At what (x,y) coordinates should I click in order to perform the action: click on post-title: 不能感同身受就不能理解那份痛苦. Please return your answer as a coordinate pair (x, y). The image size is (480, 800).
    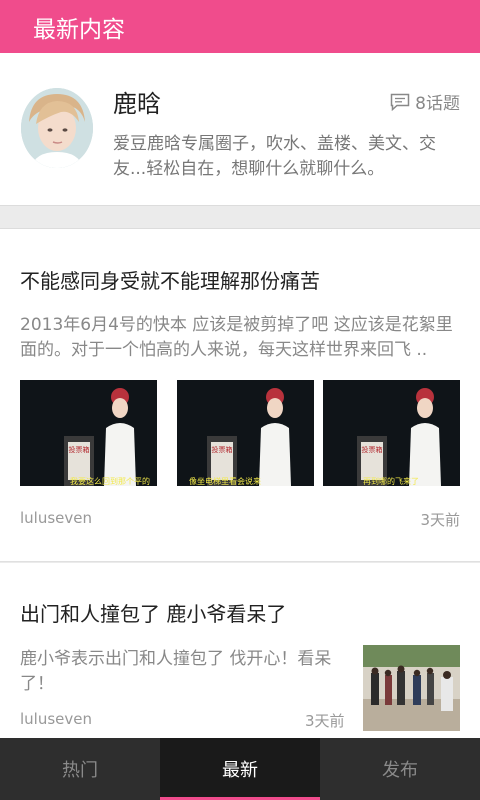
    Looking at the image, I should click on (170, 279).